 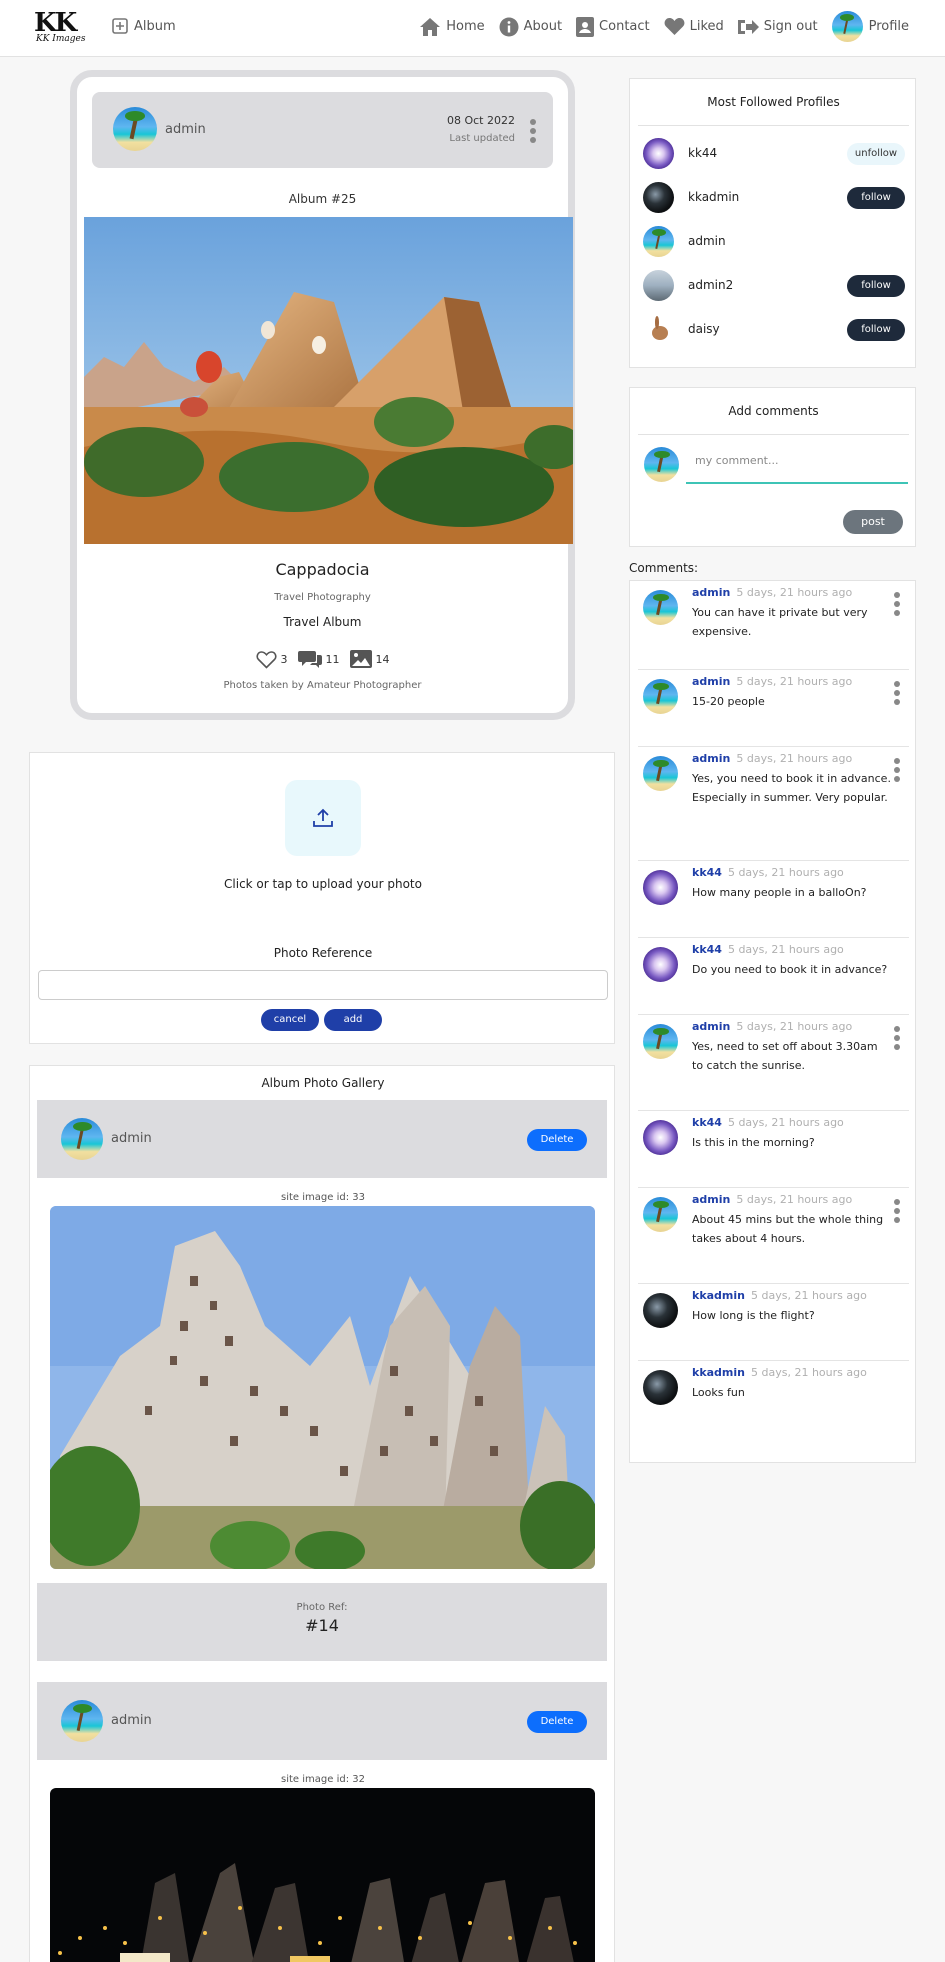 I want to click on kk-images-logo: KK KK Images, so click(x=62, y=26).